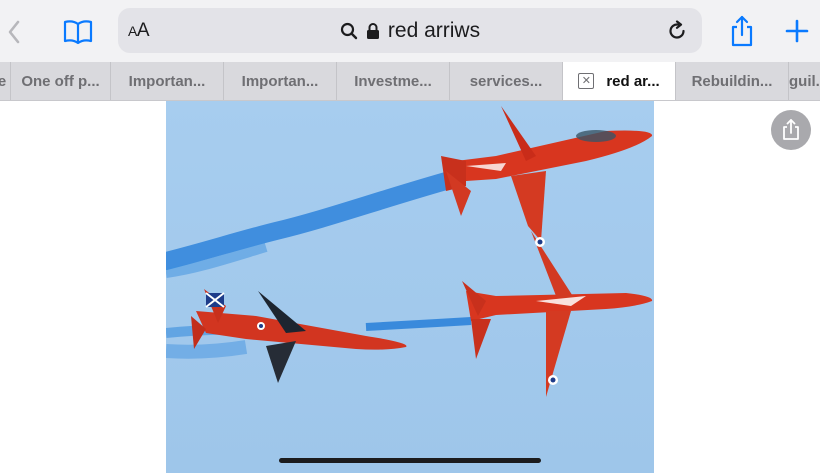 The image size is (820, 473). I want to click on new-tab-button, so click(797, 31).